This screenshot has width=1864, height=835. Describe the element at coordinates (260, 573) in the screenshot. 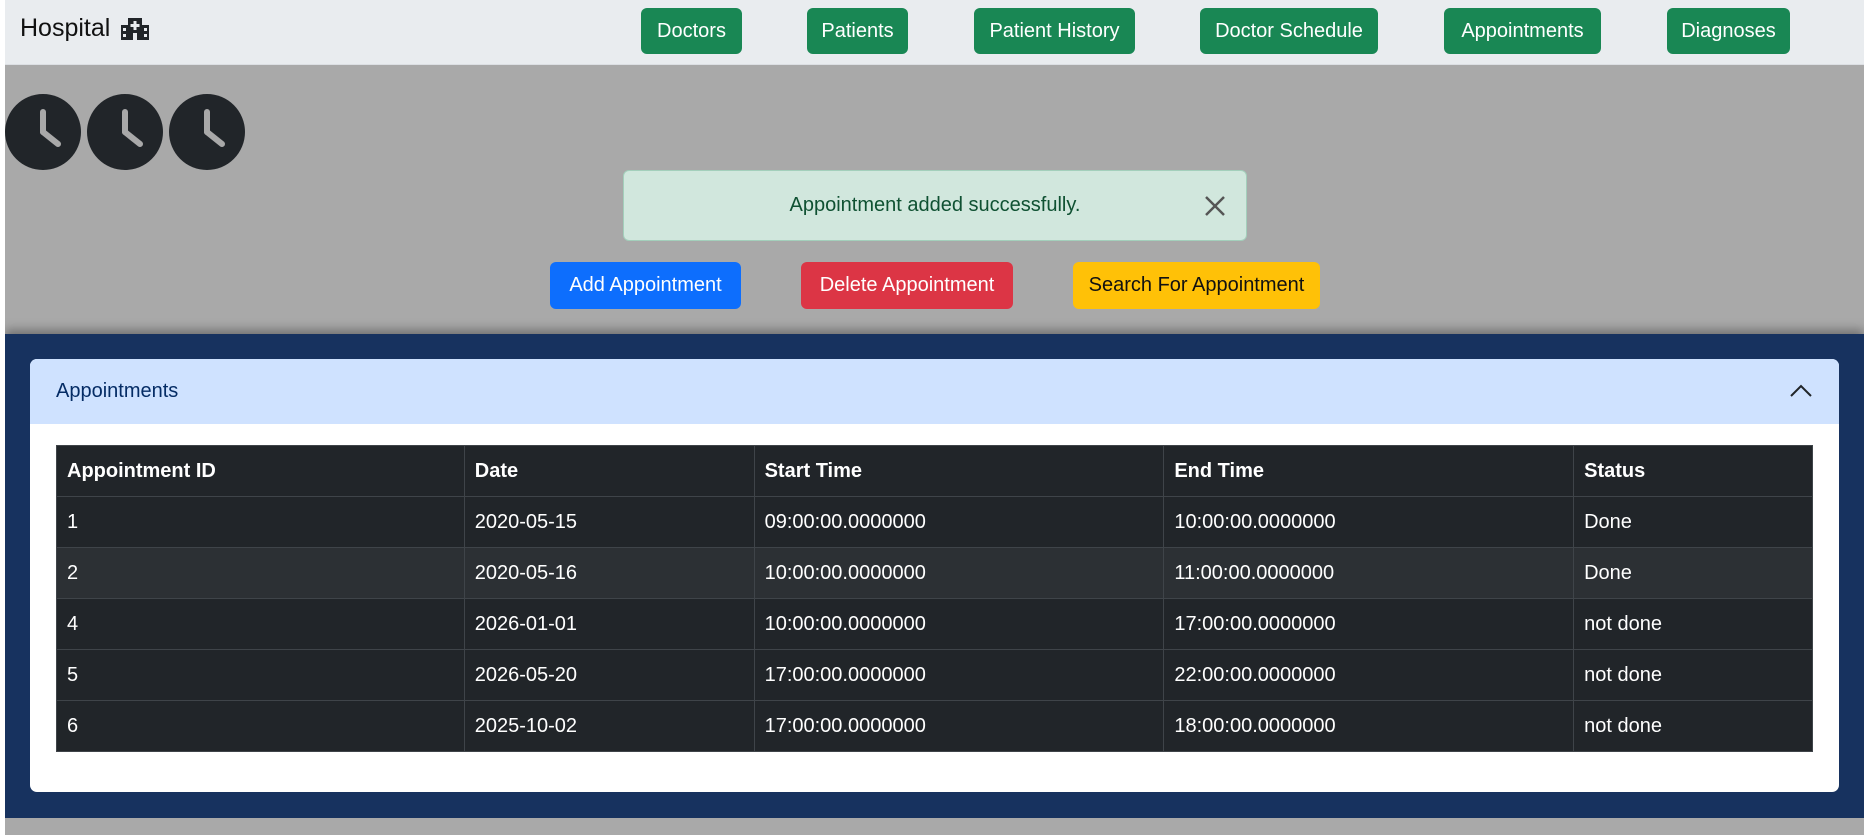

I see `cell-appointment-id: 2` at that location.